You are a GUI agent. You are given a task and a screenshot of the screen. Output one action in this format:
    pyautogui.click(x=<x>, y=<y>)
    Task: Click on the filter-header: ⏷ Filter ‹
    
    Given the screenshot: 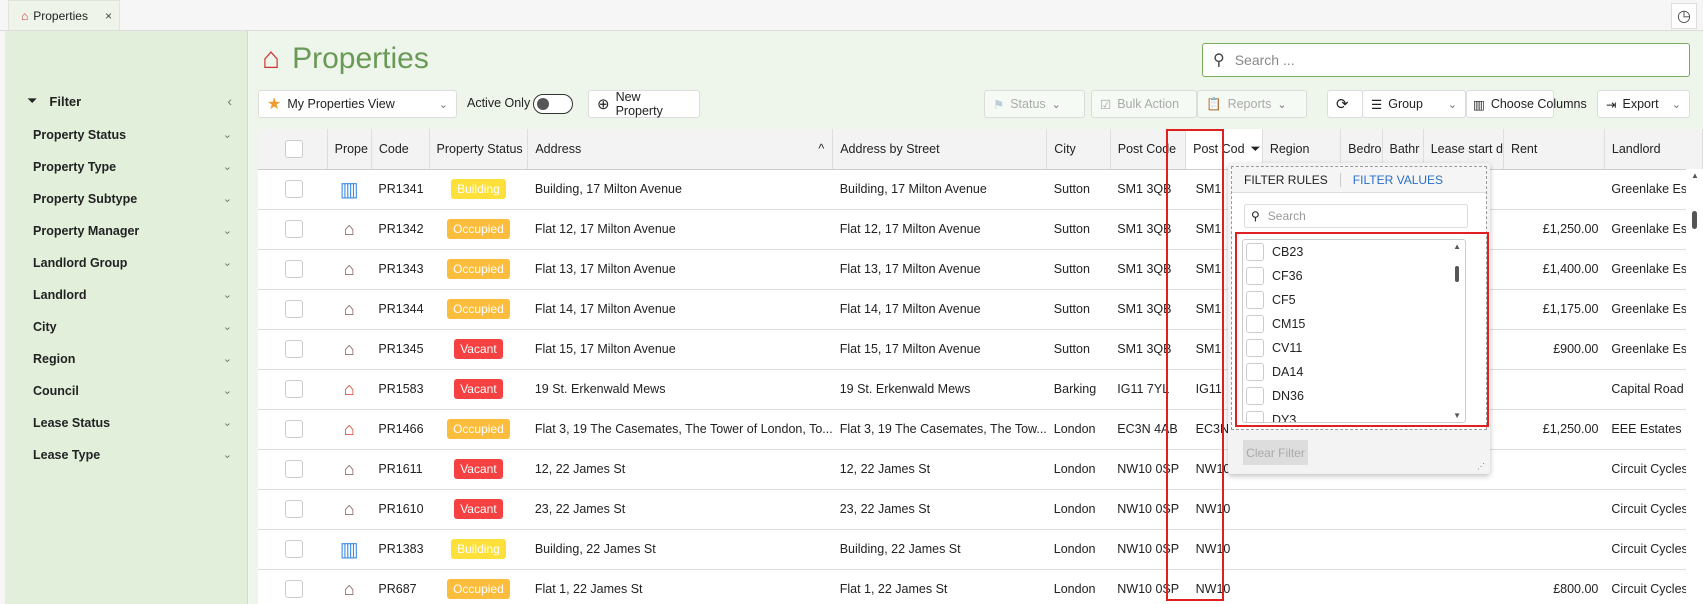 What is the action you would take?
    pyautogui.click(x=129, y=101)
    